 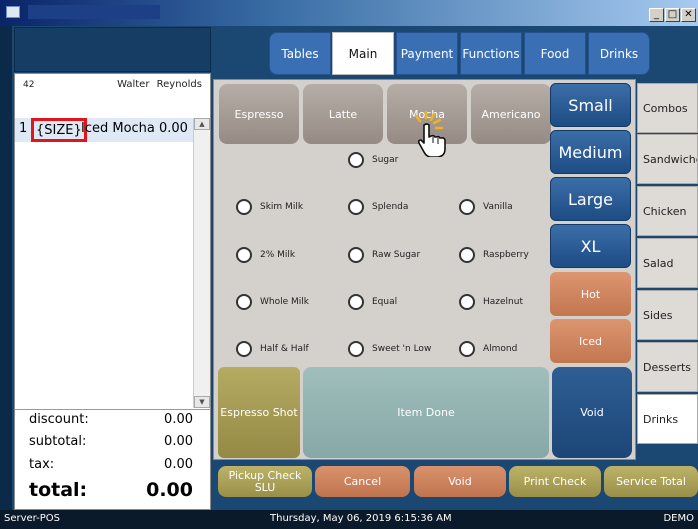 What do you see at coordinates (58, 490) in the screenshot?
I see `total-label: total:` at bounding box center [58, 490].